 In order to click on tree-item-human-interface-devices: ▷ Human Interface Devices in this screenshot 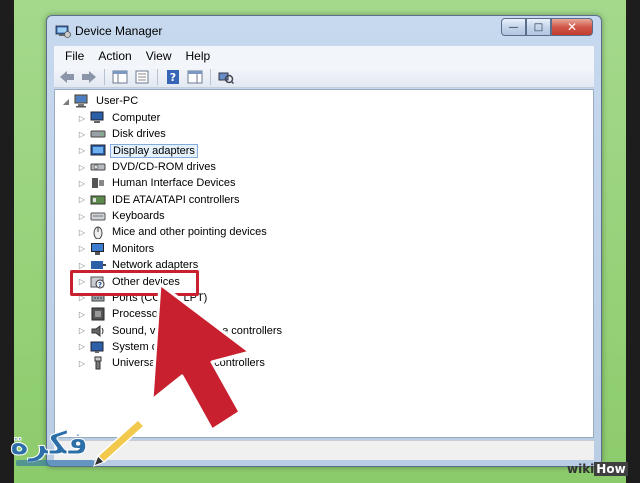, I will do `click(158, 183)`.